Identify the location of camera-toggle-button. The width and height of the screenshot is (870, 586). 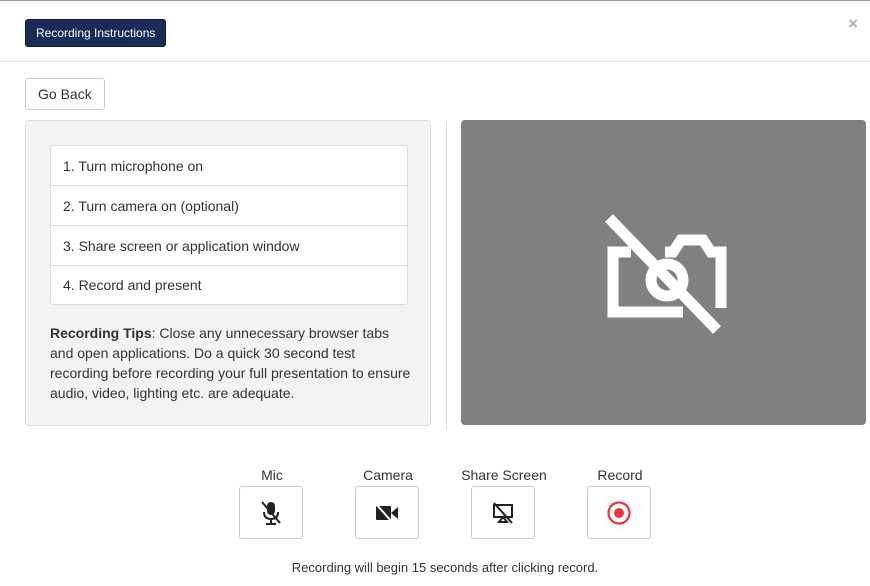
(387, 512).